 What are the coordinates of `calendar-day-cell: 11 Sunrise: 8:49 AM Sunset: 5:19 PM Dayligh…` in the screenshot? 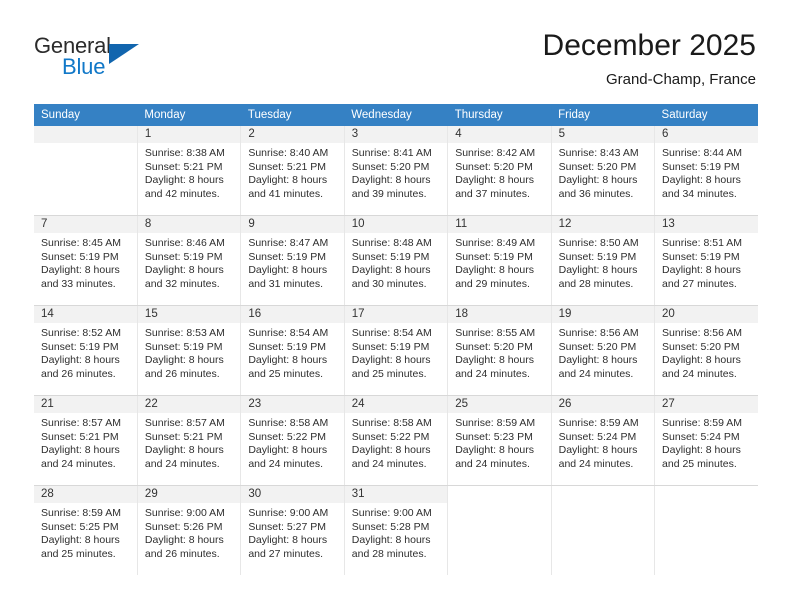 It's located at (499, 260).